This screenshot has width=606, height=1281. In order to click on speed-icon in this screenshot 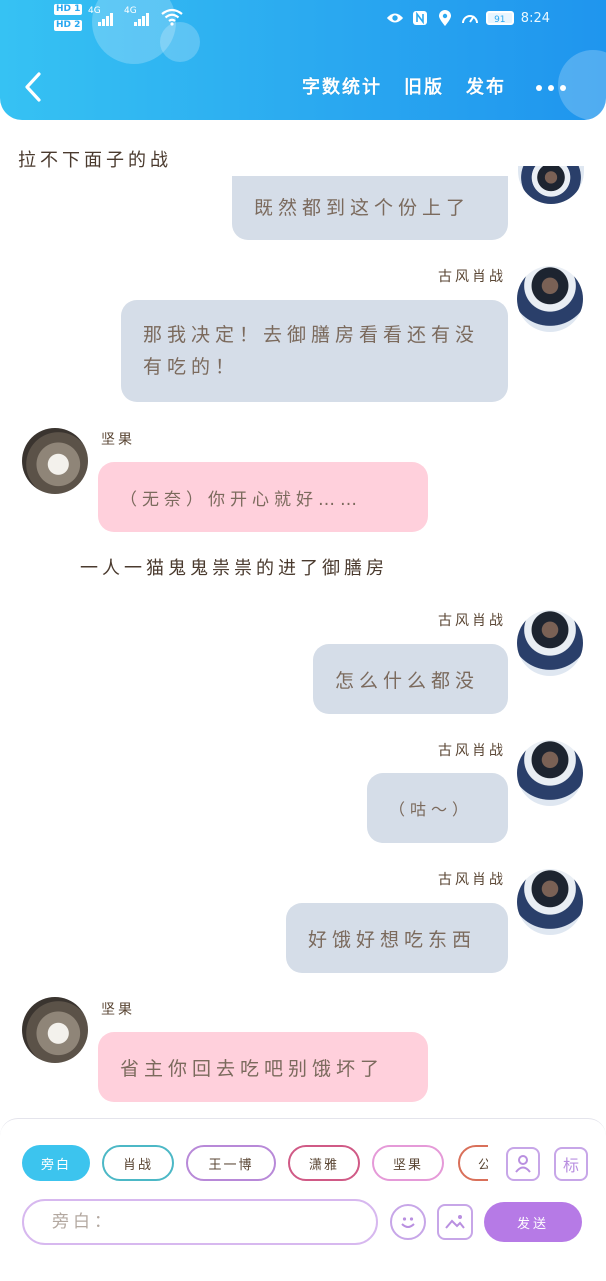, I will do `click(470, 18)`.